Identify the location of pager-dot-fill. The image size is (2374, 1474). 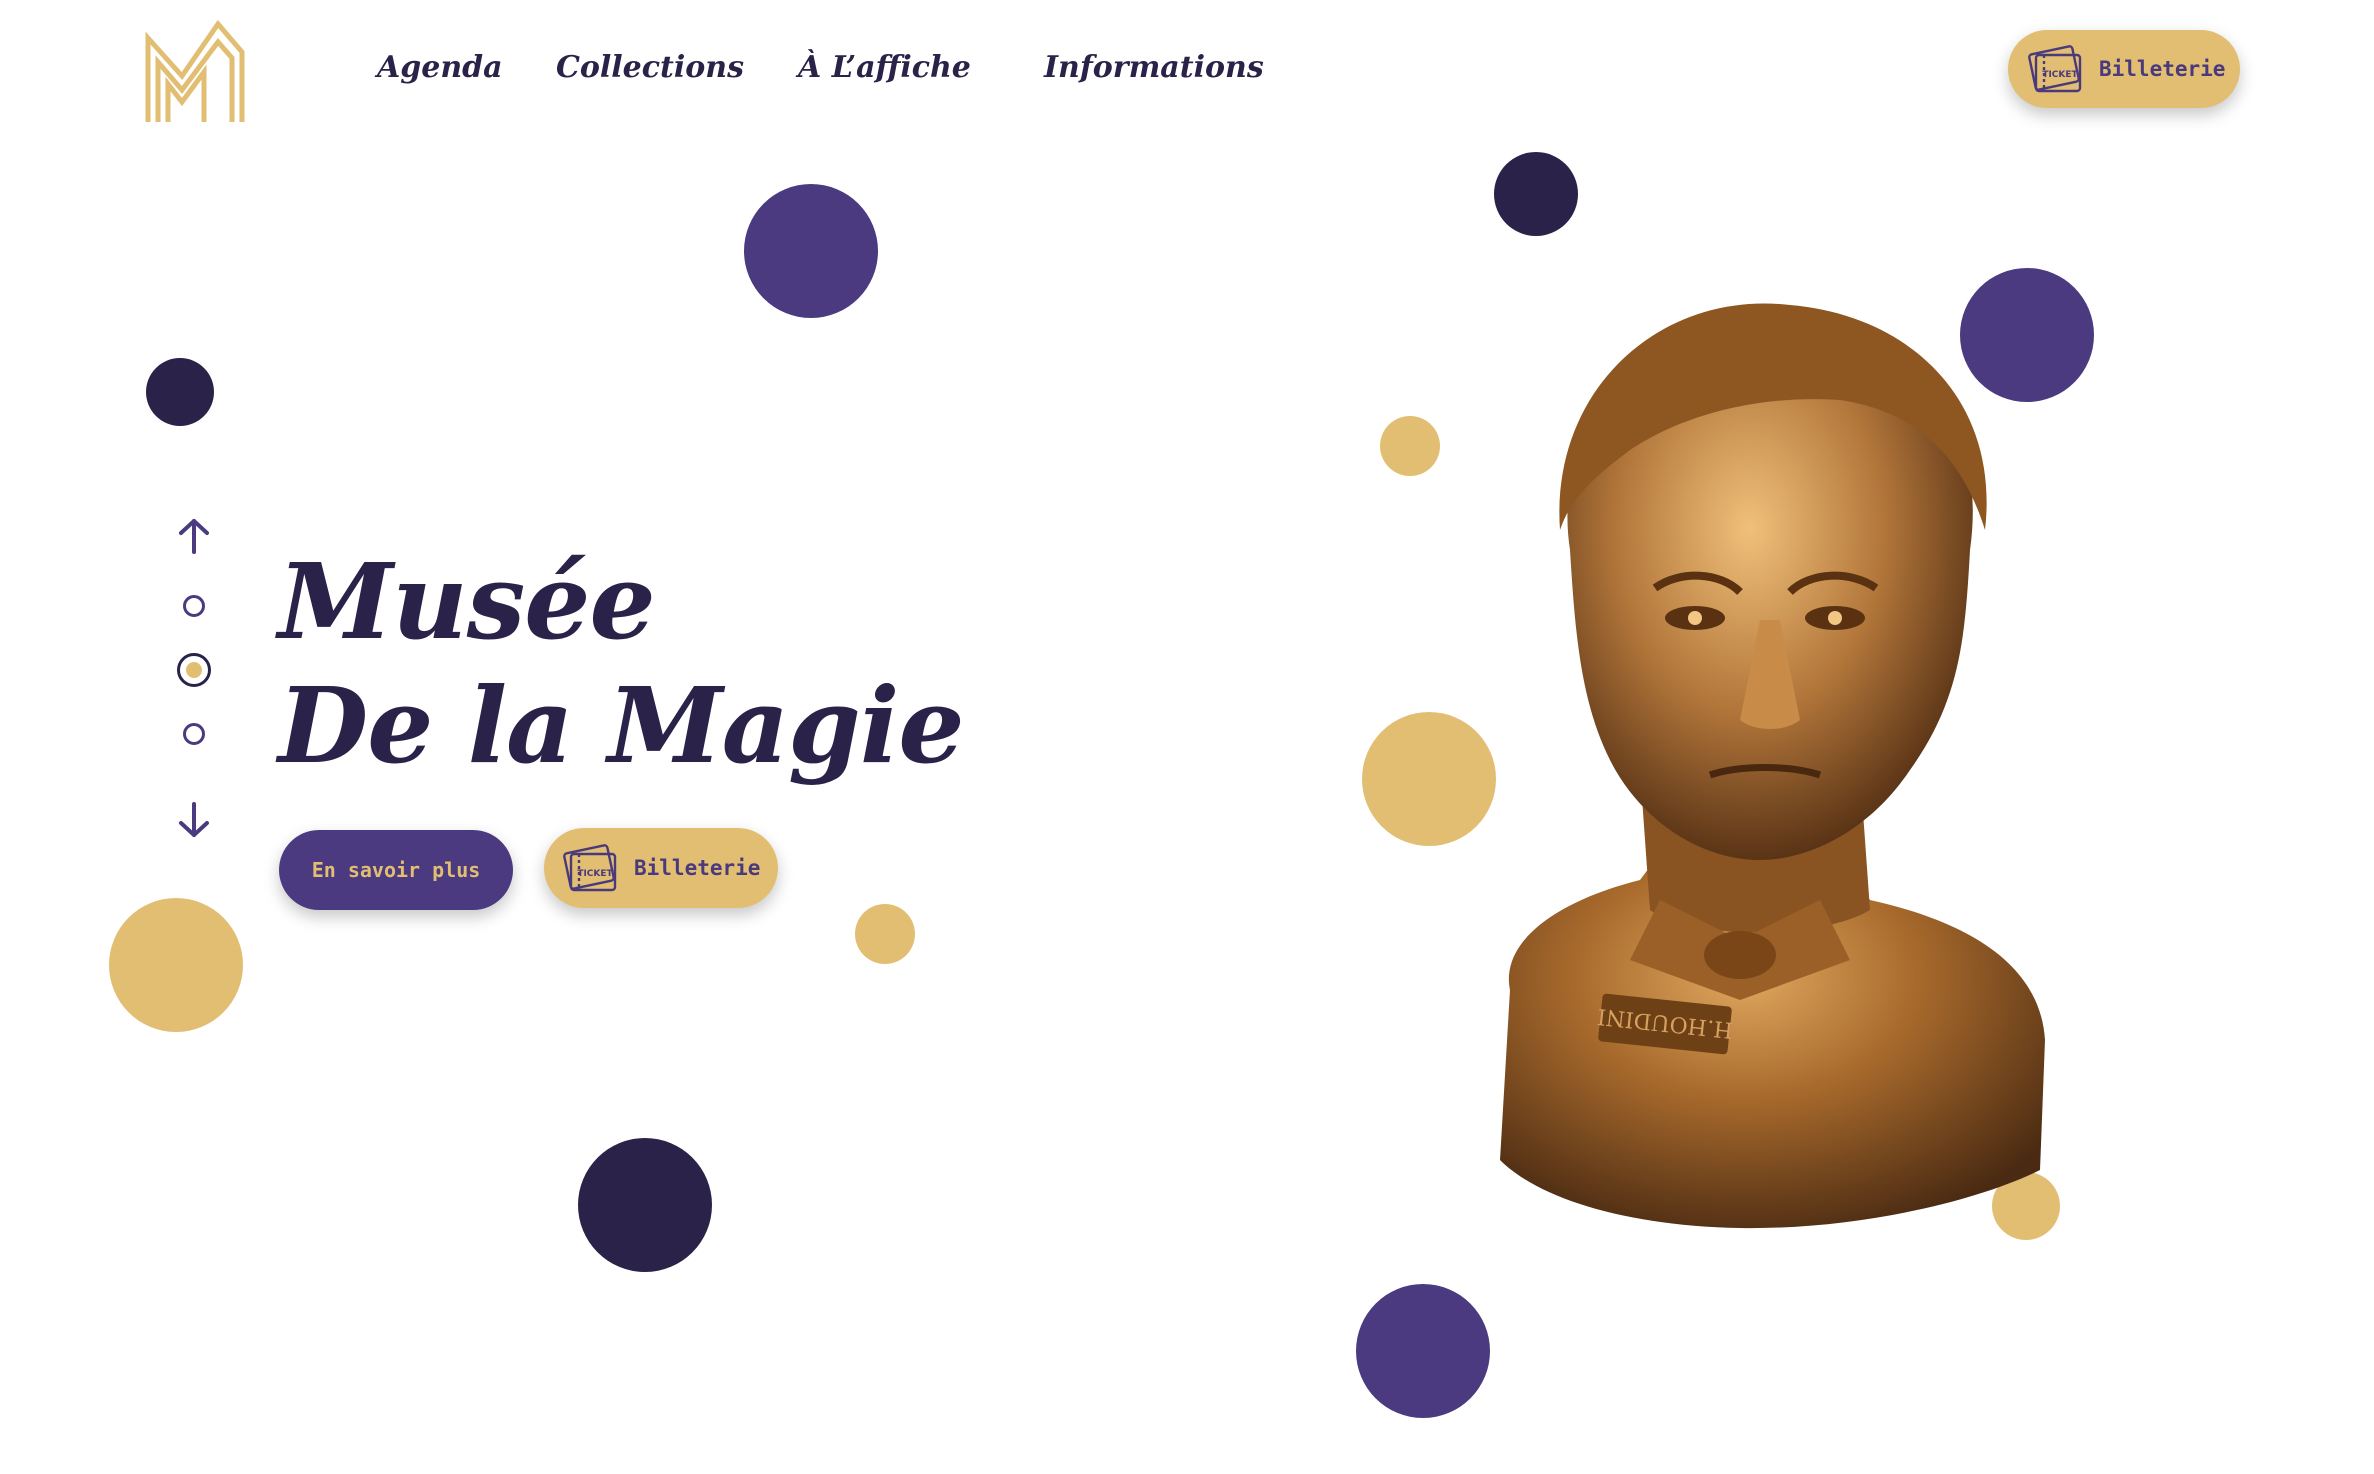
(194, 670).